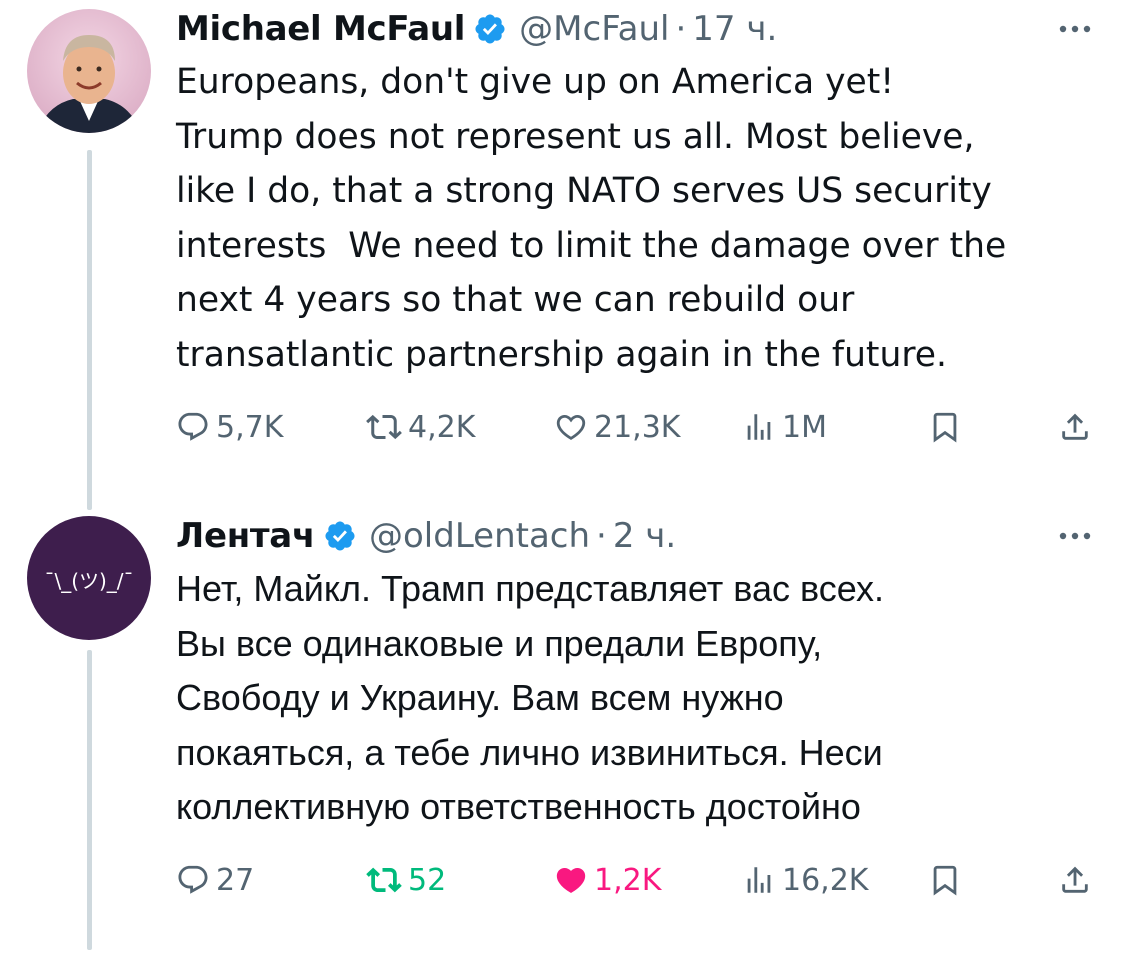 The width and height of the screenshot is (1125, 955). Describe the element at coordinates (628, 880) in the screenshot. I see `like-count: 1,2K` at that location.